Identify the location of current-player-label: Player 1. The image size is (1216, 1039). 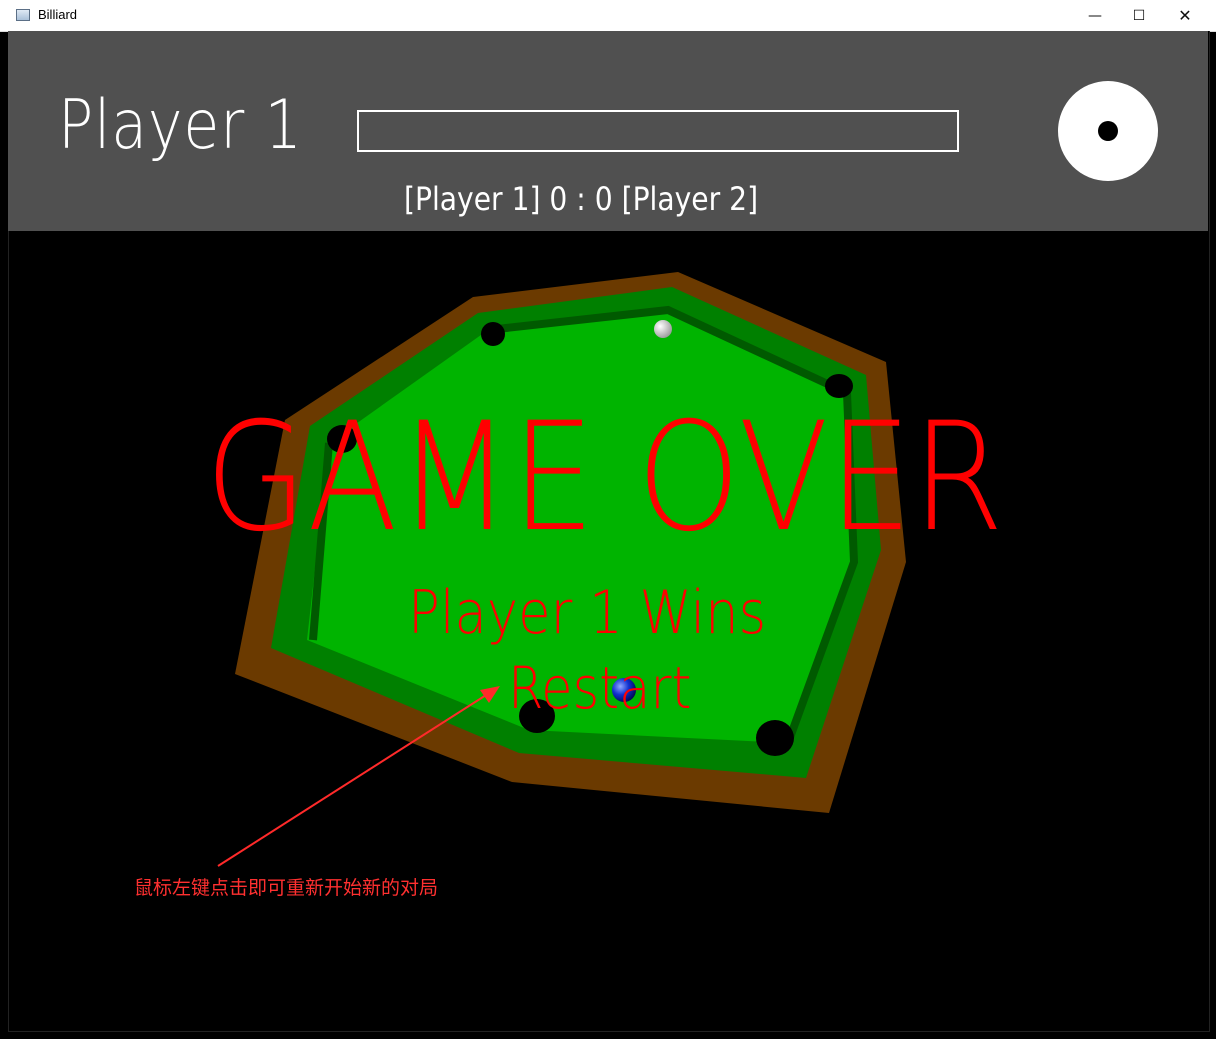
(180, 125).